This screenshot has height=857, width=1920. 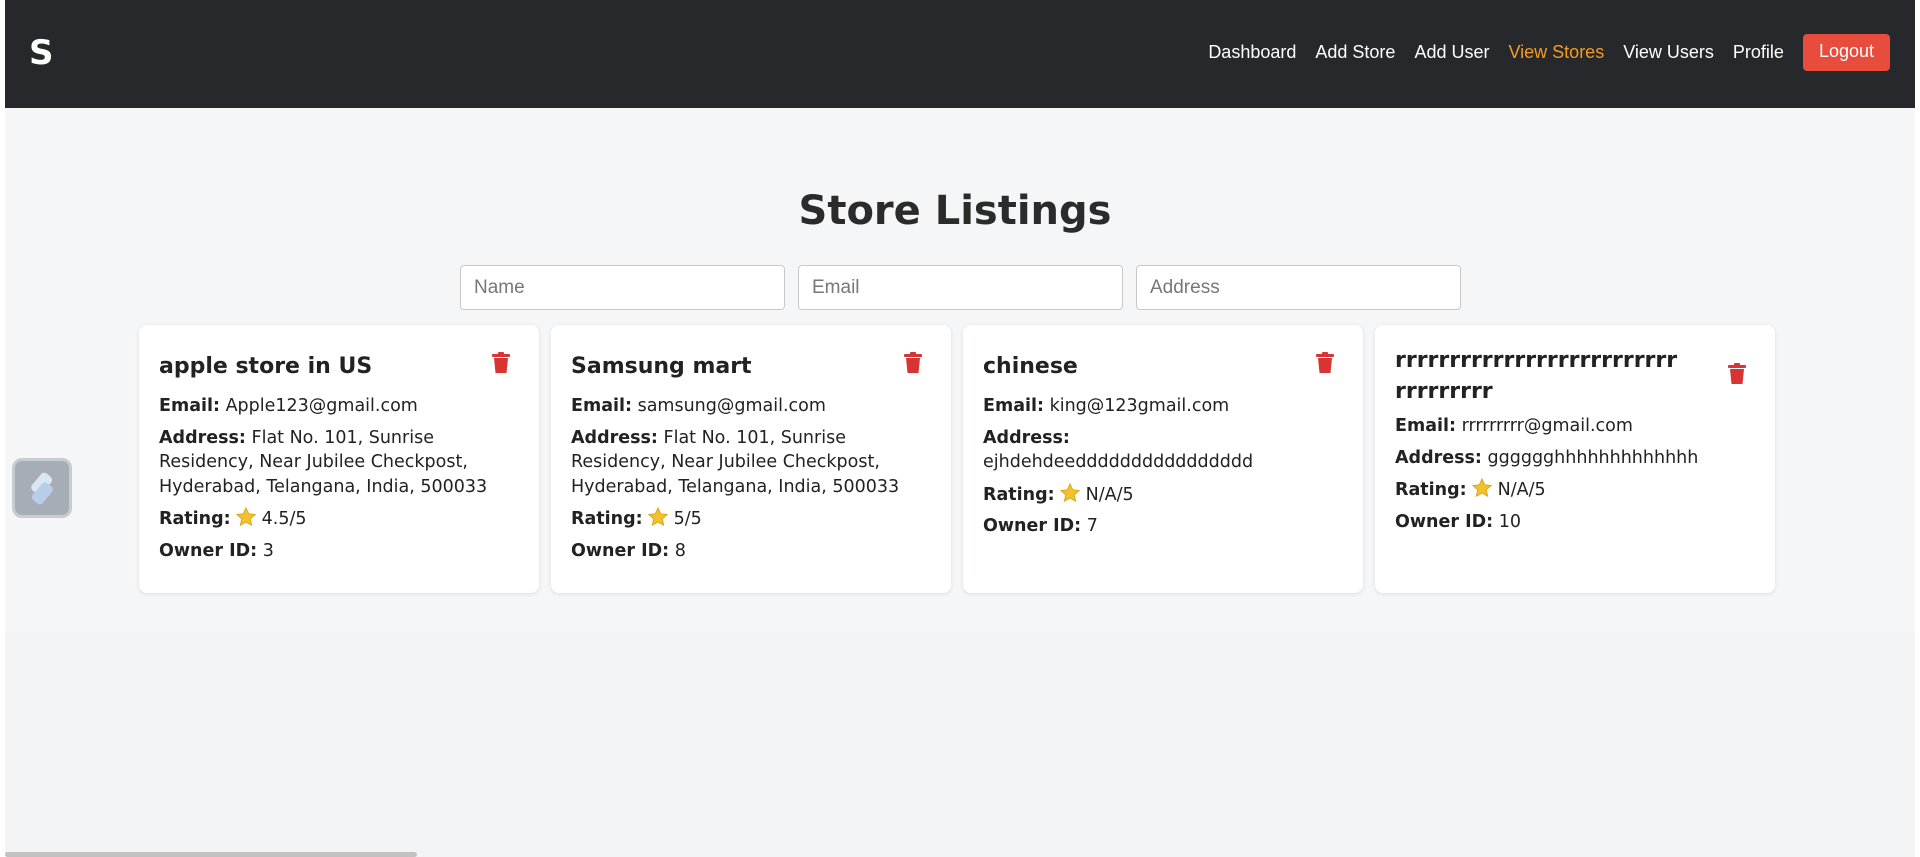 I want to click on store-address: ejhdehdeedddddddddddddddd, so click(x=1118, y=462).